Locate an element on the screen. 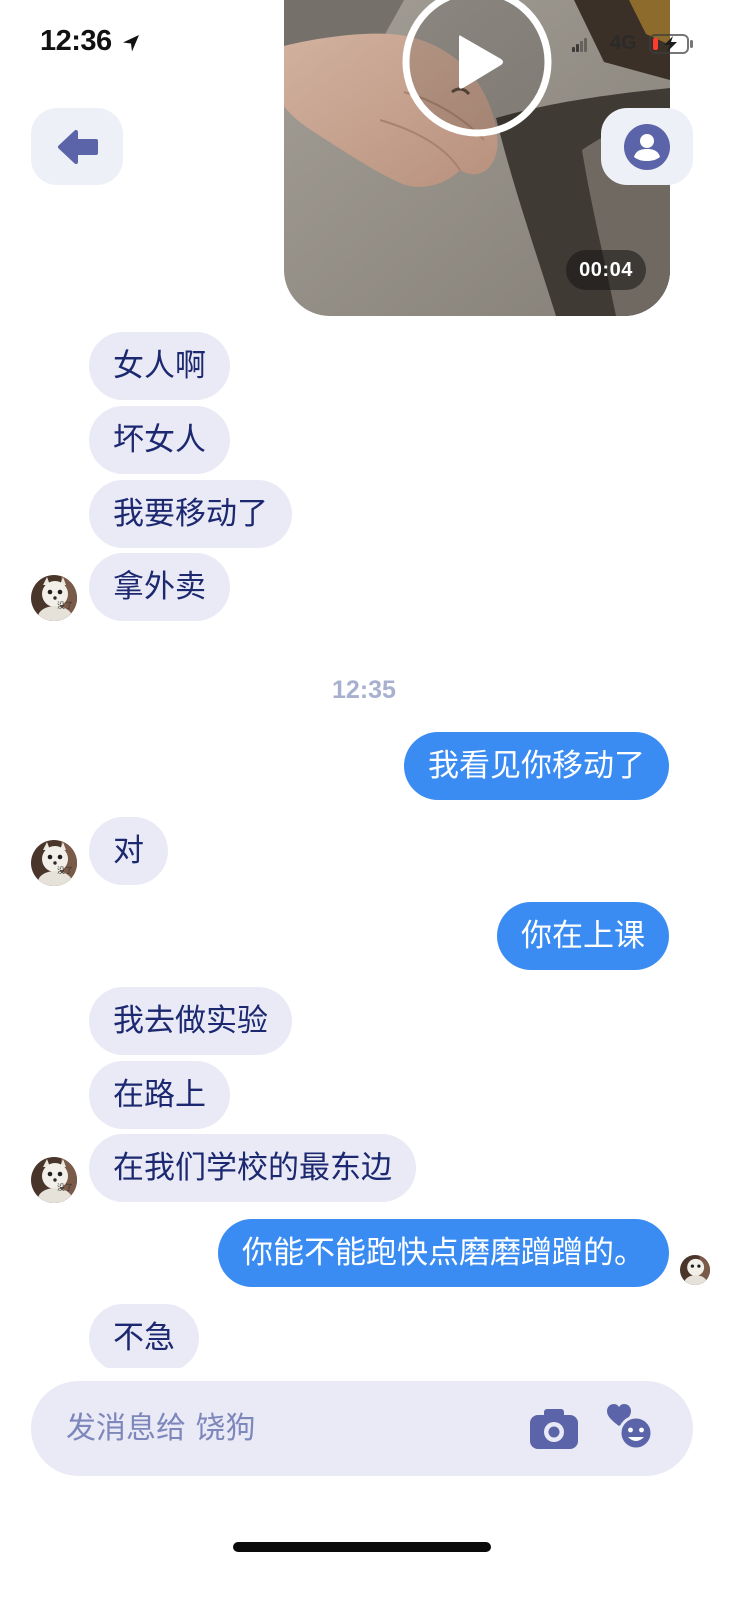 This screenshot has height=1624, width=750. incoming-message-bubble: 坏女人 is located at coordinates (159, 440).